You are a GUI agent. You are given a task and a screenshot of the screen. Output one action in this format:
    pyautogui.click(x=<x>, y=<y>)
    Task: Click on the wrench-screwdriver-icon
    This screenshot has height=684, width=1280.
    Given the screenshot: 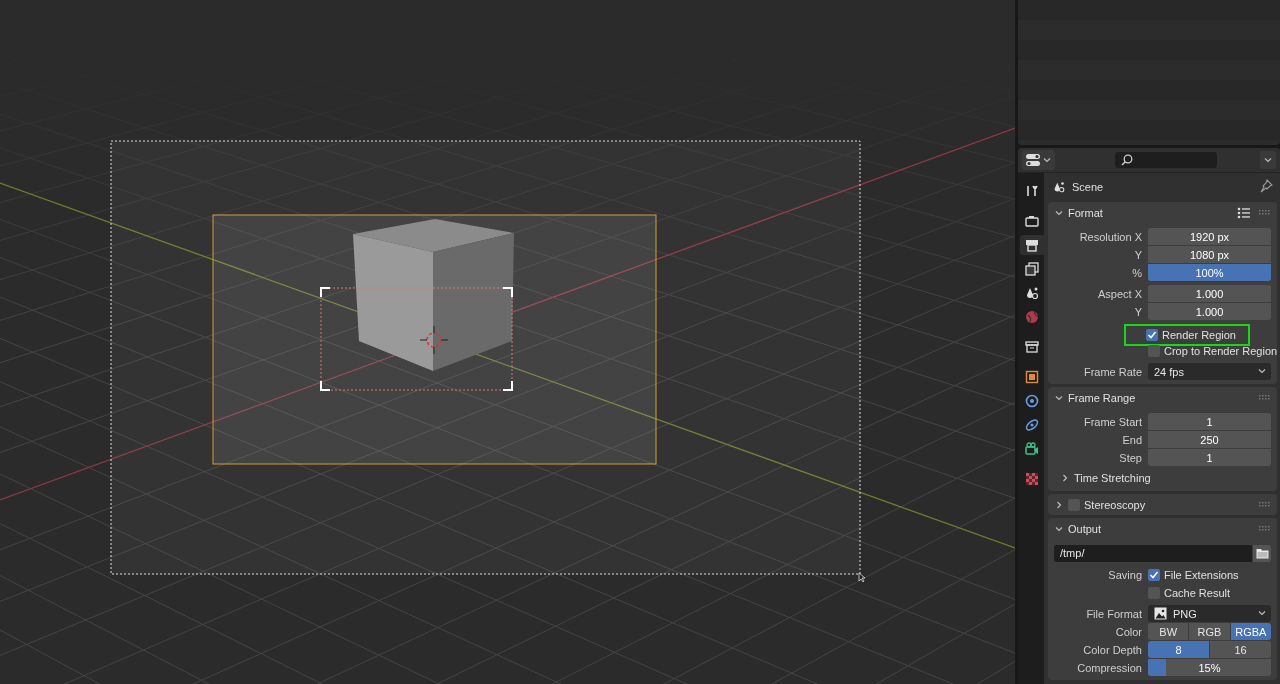 What is the action you would take?
    pyautogui.click(x=1032, y=191)
    